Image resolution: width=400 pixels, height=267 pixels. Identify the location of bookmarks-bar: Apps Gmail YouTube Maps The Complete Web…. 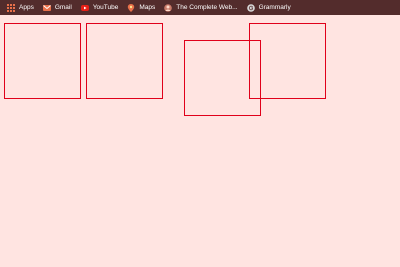
(200, 7).